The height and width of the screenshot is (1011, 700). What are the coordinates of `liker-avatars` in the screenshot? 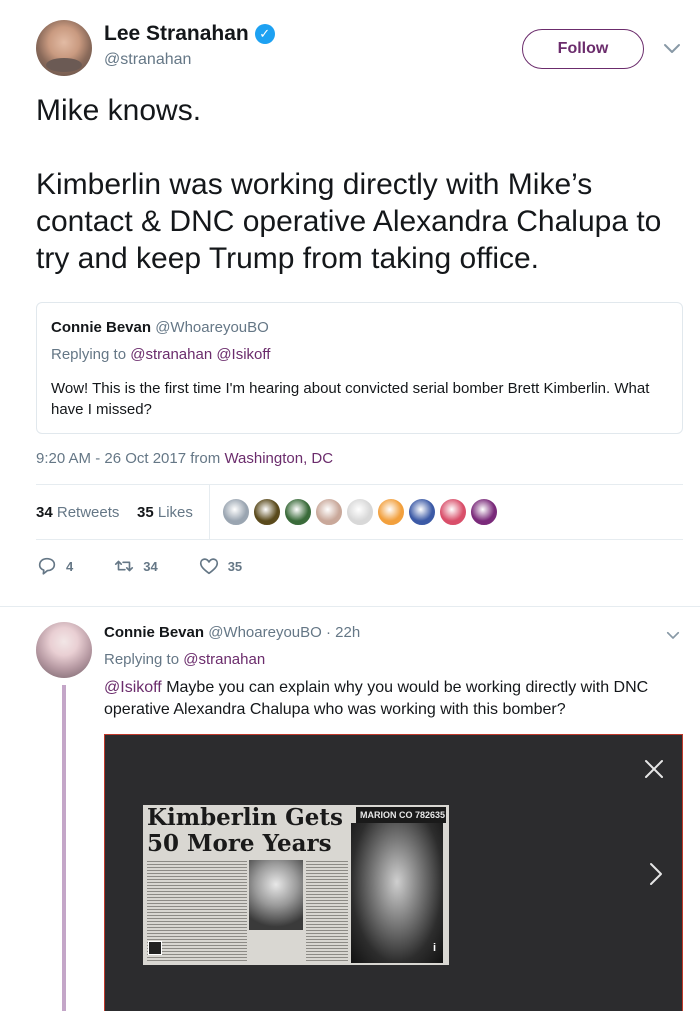 It's located at (360, 512).